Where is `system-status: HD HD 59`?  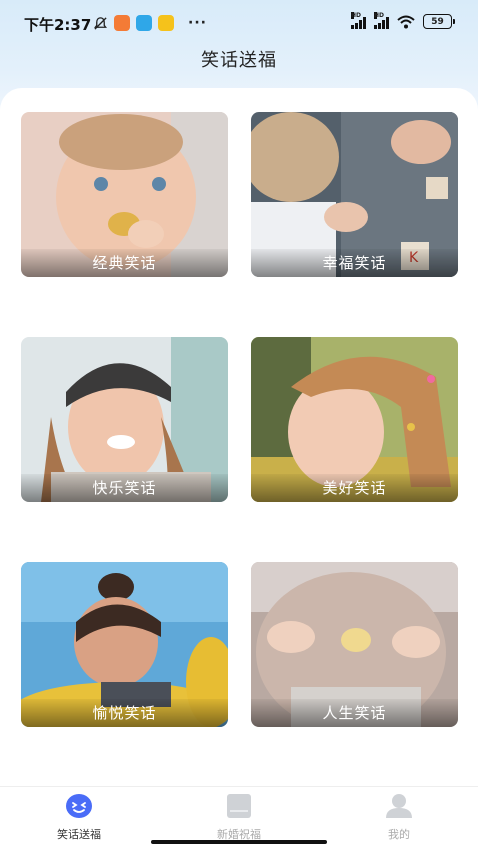 system-status: HD HD 59 is located at coordinates (403, 20).